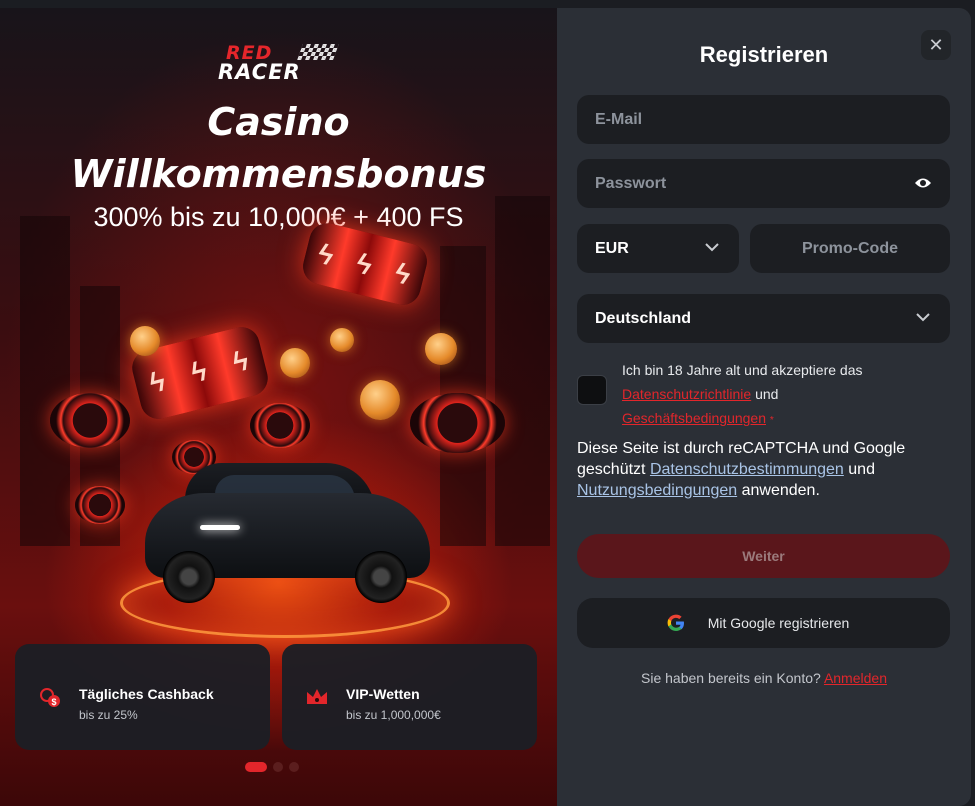  Describe the element at coordinates (278, 217) in the screenshot. I see `promo-subtitle: 300% bis zu 10,000€ + 400 FS` at that location.